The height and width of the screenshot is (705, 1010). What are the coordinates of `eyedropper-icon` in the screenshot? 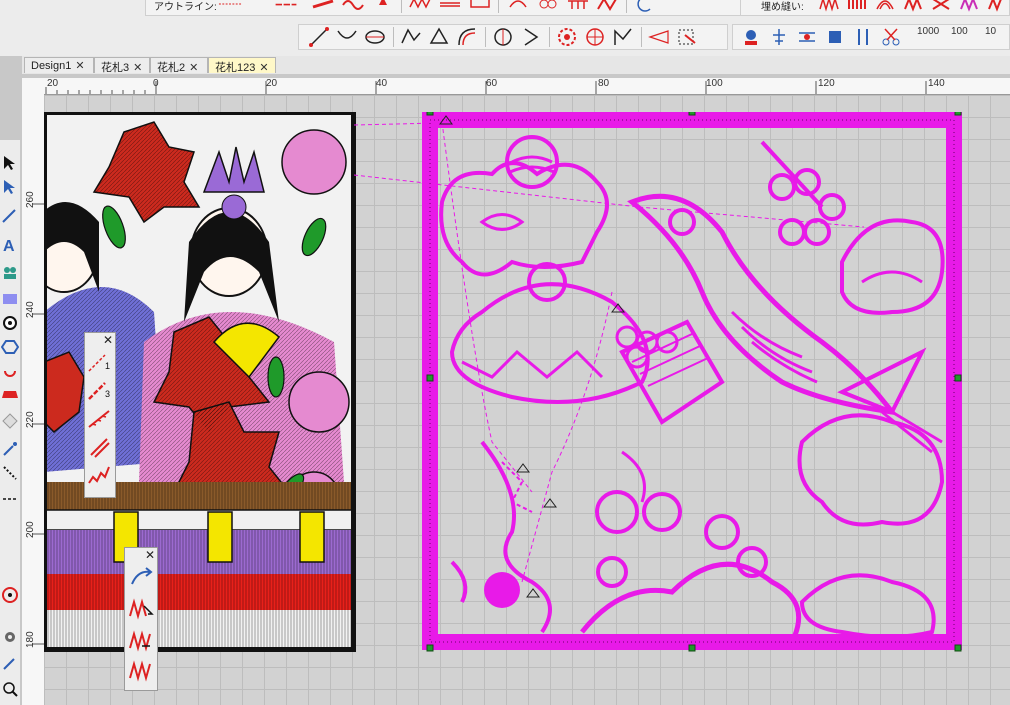 It's located at (10, 449).